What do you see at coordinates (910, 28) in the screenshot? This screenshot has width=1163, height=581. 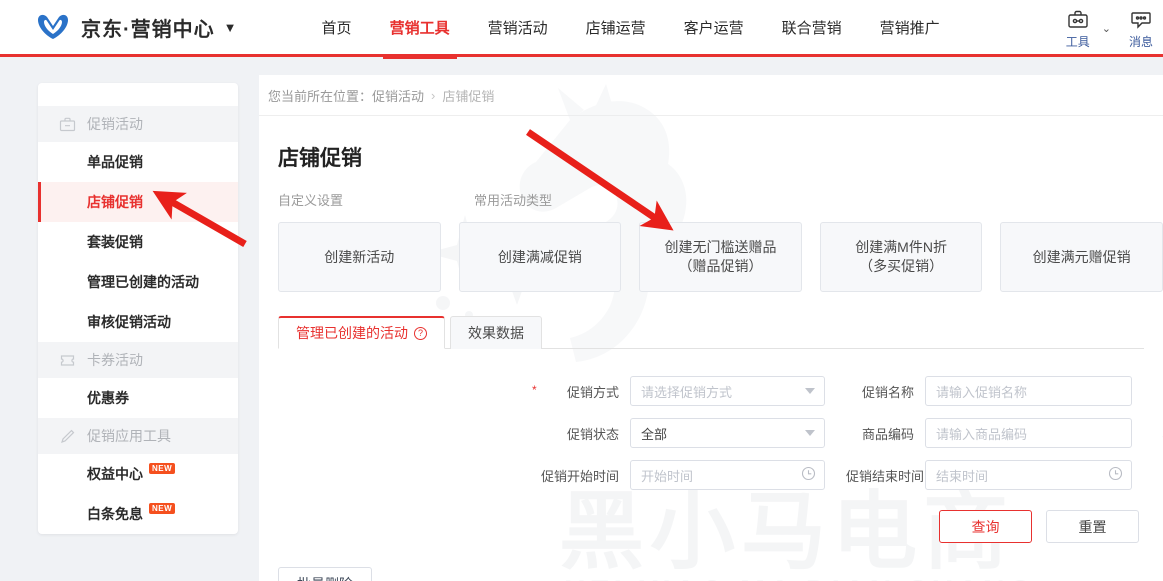 I see `nav-item-marketing-promotion: 营销推广` at bounding box center [910, 28].